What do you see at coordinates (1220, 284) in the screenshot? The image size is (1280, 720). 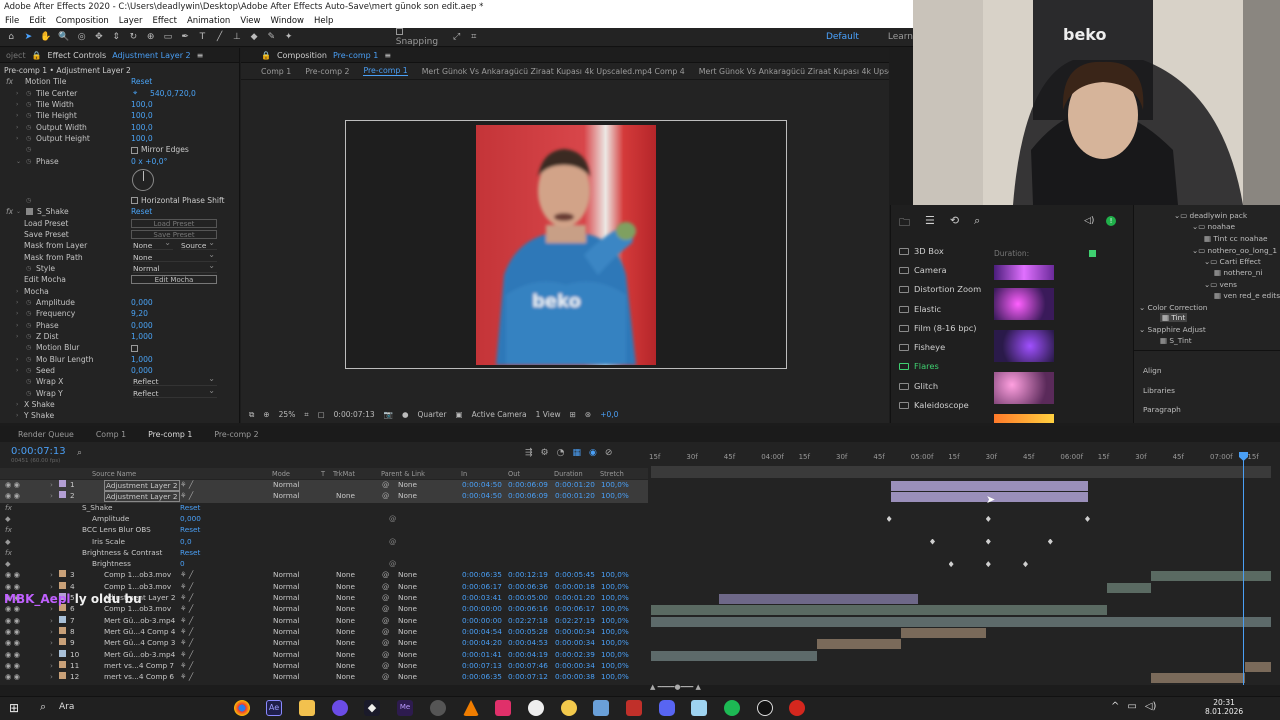 I see `preset-folder: ⌄▭ vens` at bounding box center [1220, 284].